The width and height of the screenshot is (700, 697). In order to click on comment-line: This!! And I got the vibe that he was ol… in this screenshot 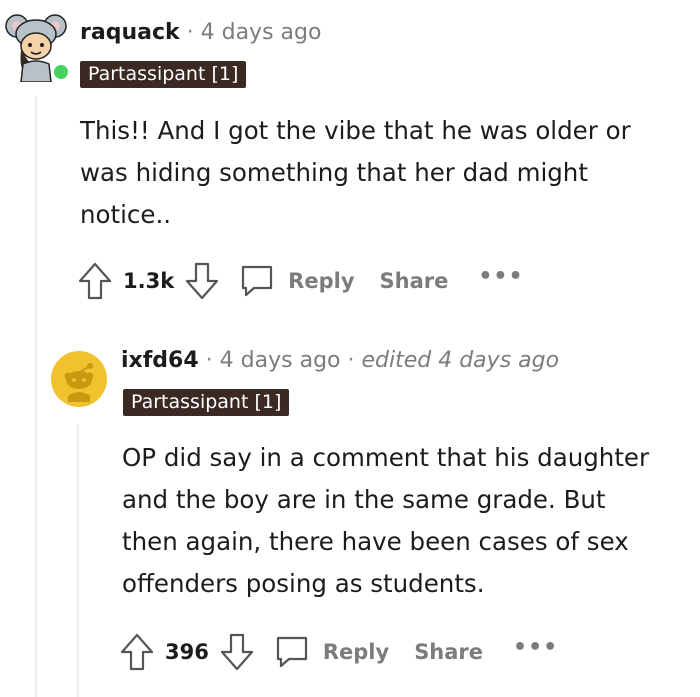, I will do `click(355, 130)`.